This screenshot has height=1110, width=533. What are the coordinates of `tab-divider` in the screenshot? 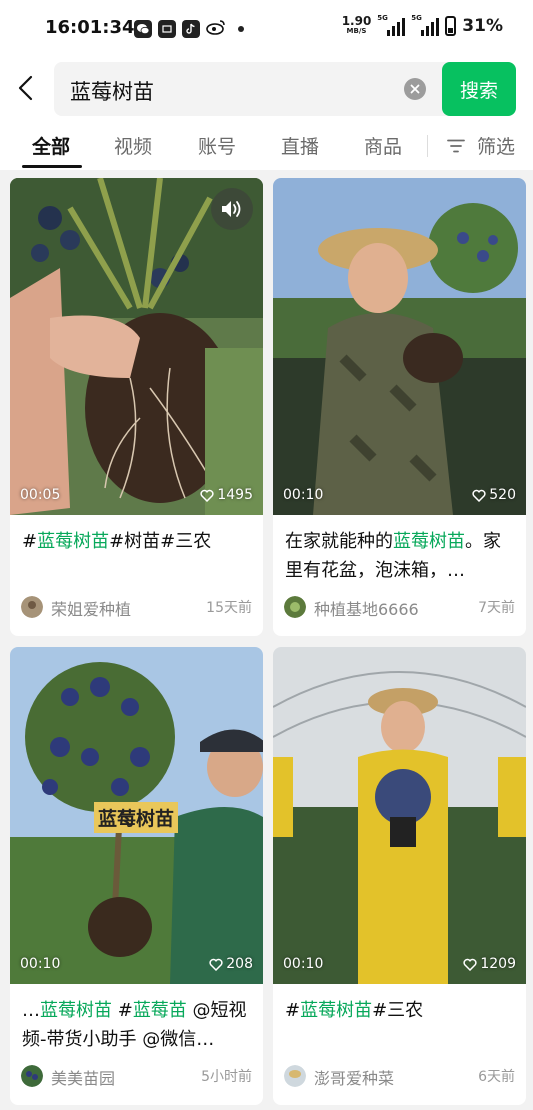 It's located at (427, 146).